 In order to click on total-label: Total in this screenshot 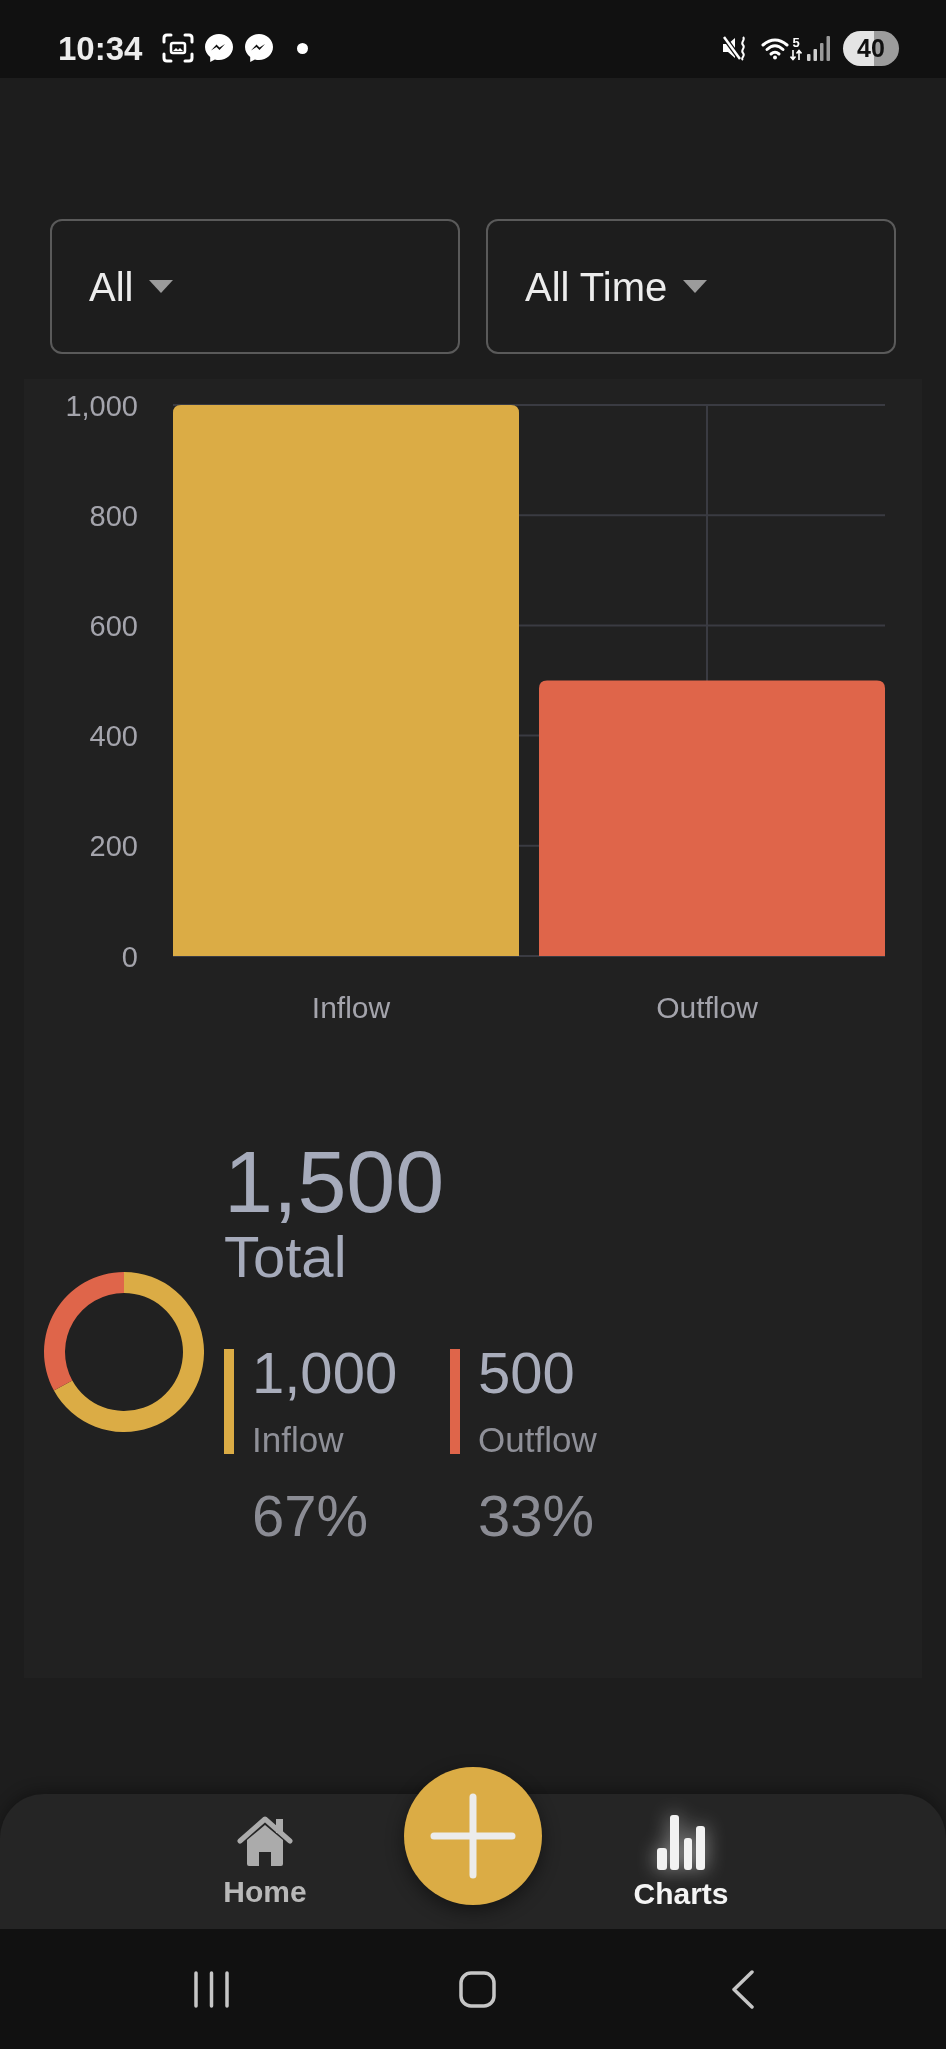, I will do `click(286, 1257)`.